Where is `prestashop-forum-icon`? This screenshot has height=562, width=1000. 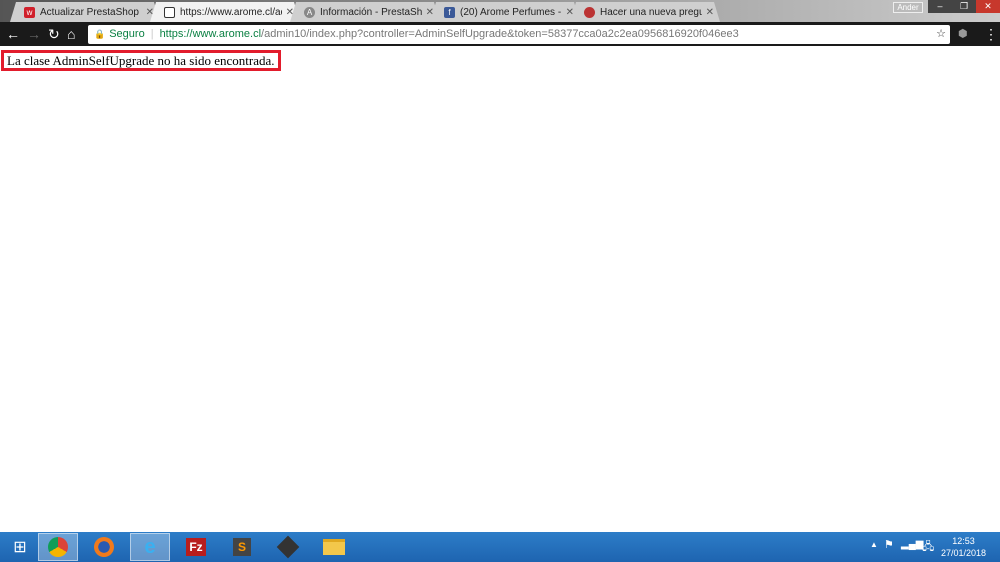 prestashop-forum-icon is located at coordinates (589, 12).